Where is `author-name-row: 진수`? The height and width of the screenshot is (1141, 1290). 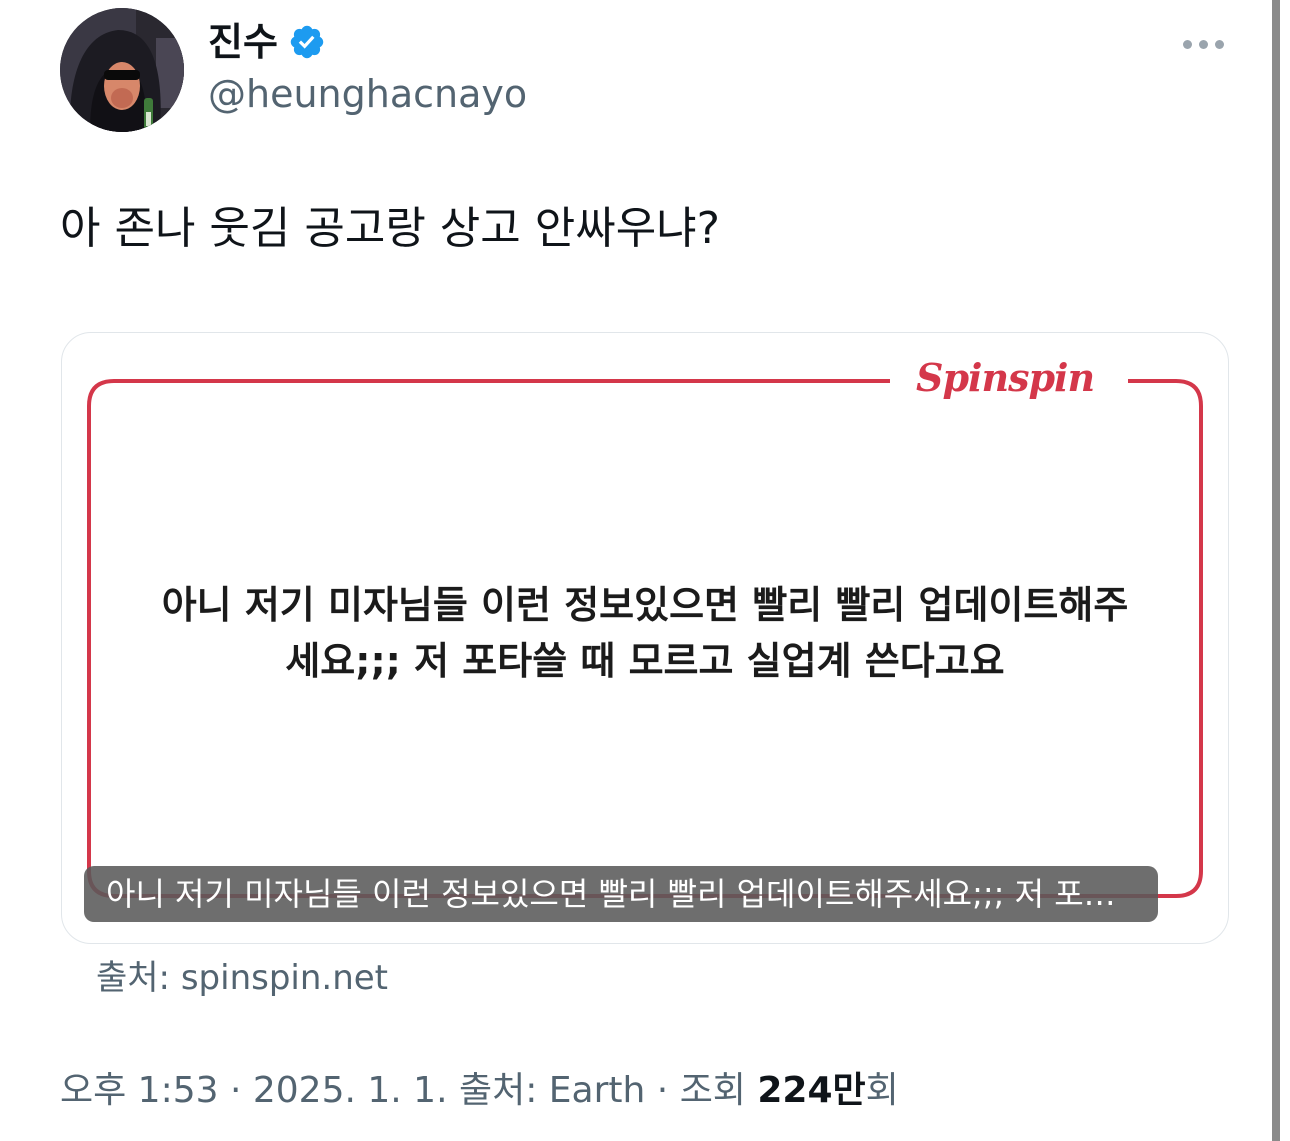 author-name-row: 진수 is located at coordinates (267, 42).